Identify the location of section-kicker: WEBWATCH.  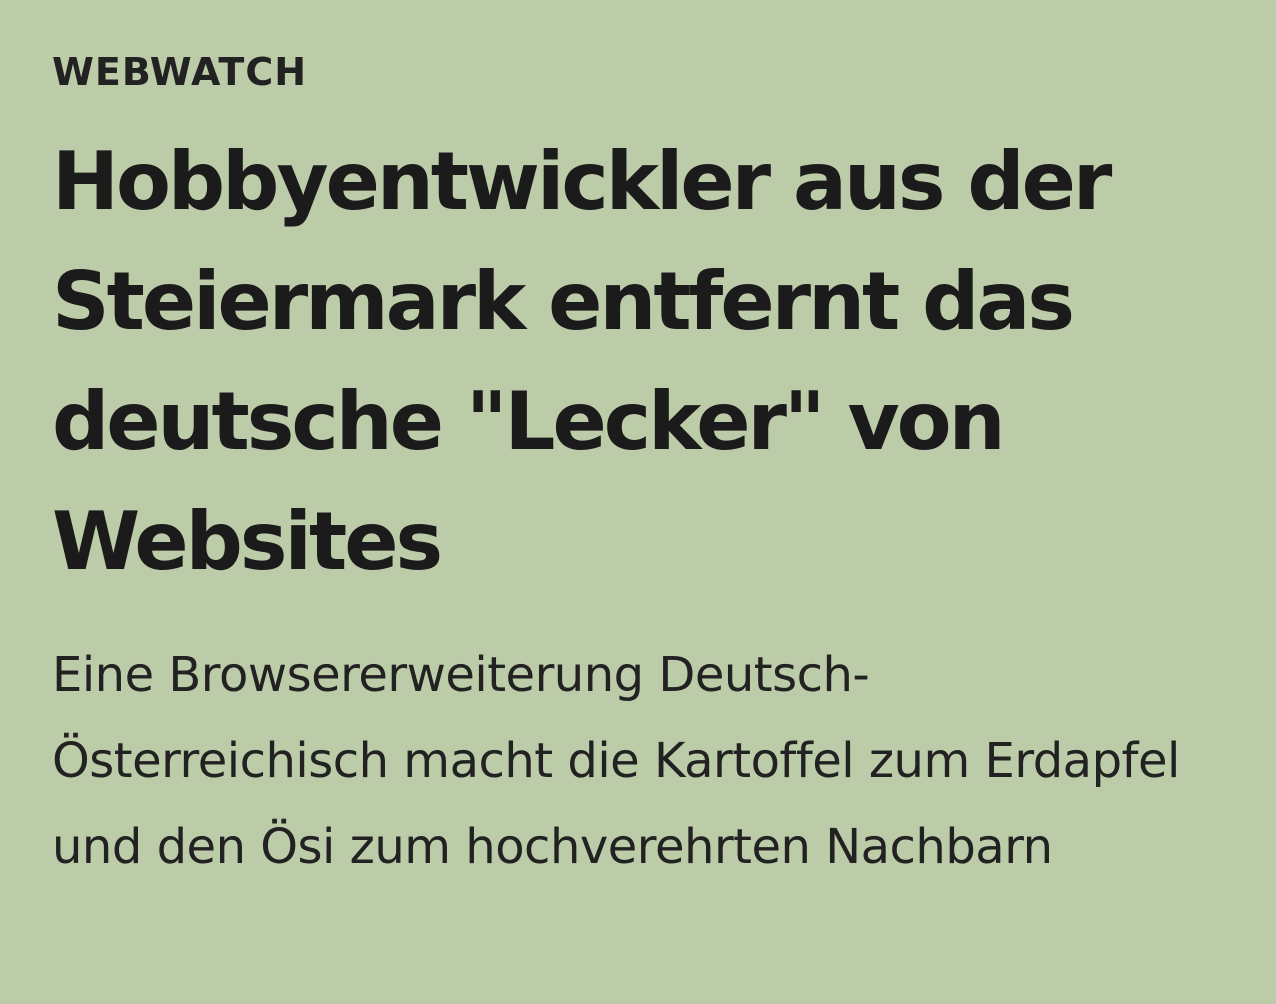
(180, 72).